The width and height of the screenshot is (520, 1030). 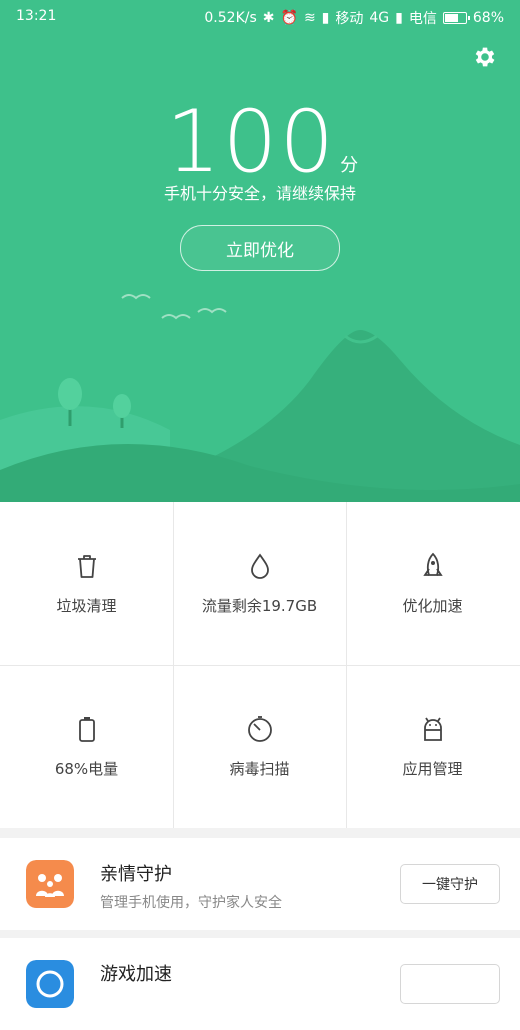 What do you see at coordinates (432, 564) in the screenshot?
I see `rocket-icon` at bounding box center [432, 564].